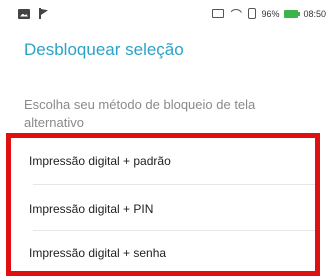 This screenshot has width=330, height=278. Describe the element at coordinates (97, 253) in the screenshot. I see `option-fingerprint-password: Impressão digital + senha` at that location.